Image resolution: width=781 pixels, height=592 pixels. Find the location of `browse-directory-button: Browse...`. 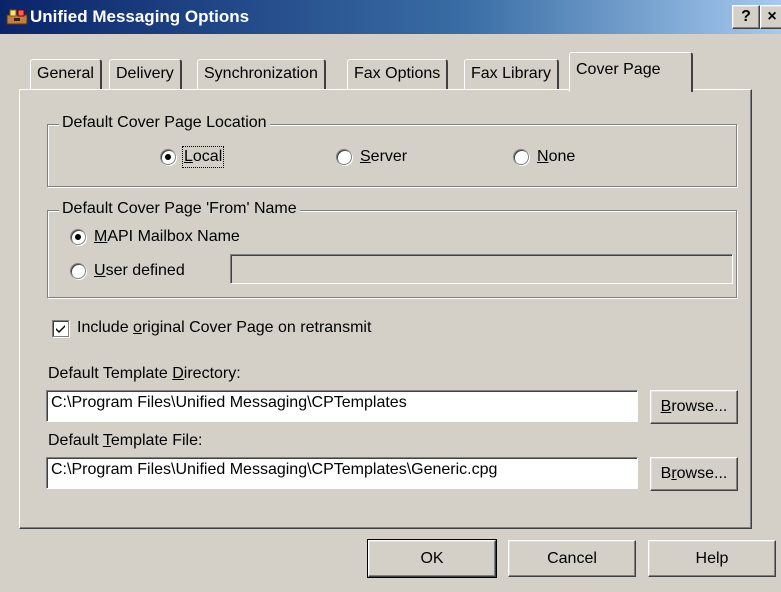

browse-directory-button: Browse... is located at coordinates (694, 407).